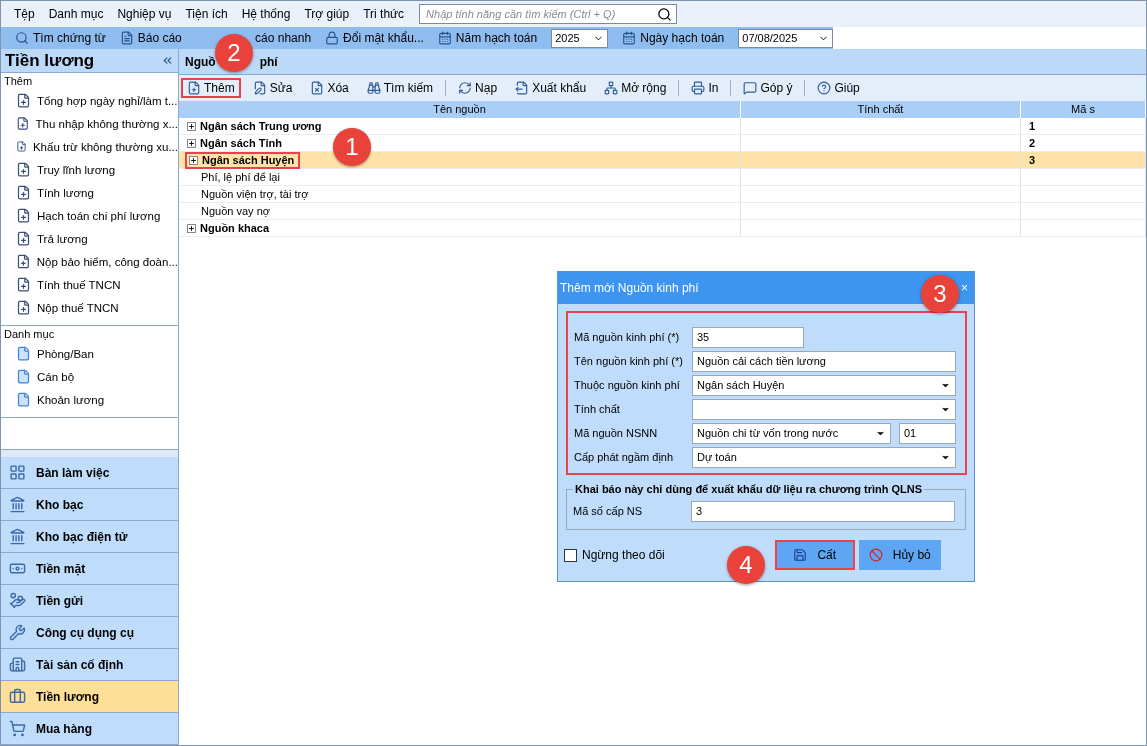 Image resolution: width=1147 pixels, height=746 pixels. I want to click on checkbox-label: Ngừng theo dõi, so click(623, 555).